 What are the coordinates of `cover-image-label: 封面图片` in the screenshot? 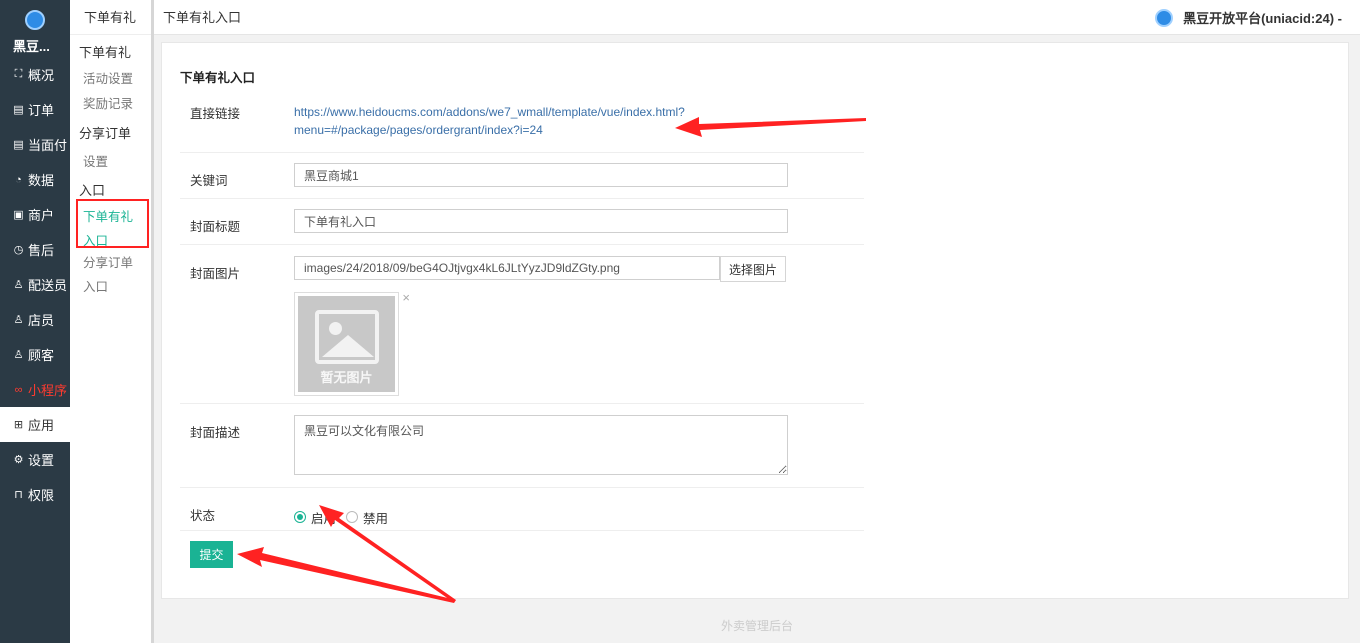 It's located at (215, 274).